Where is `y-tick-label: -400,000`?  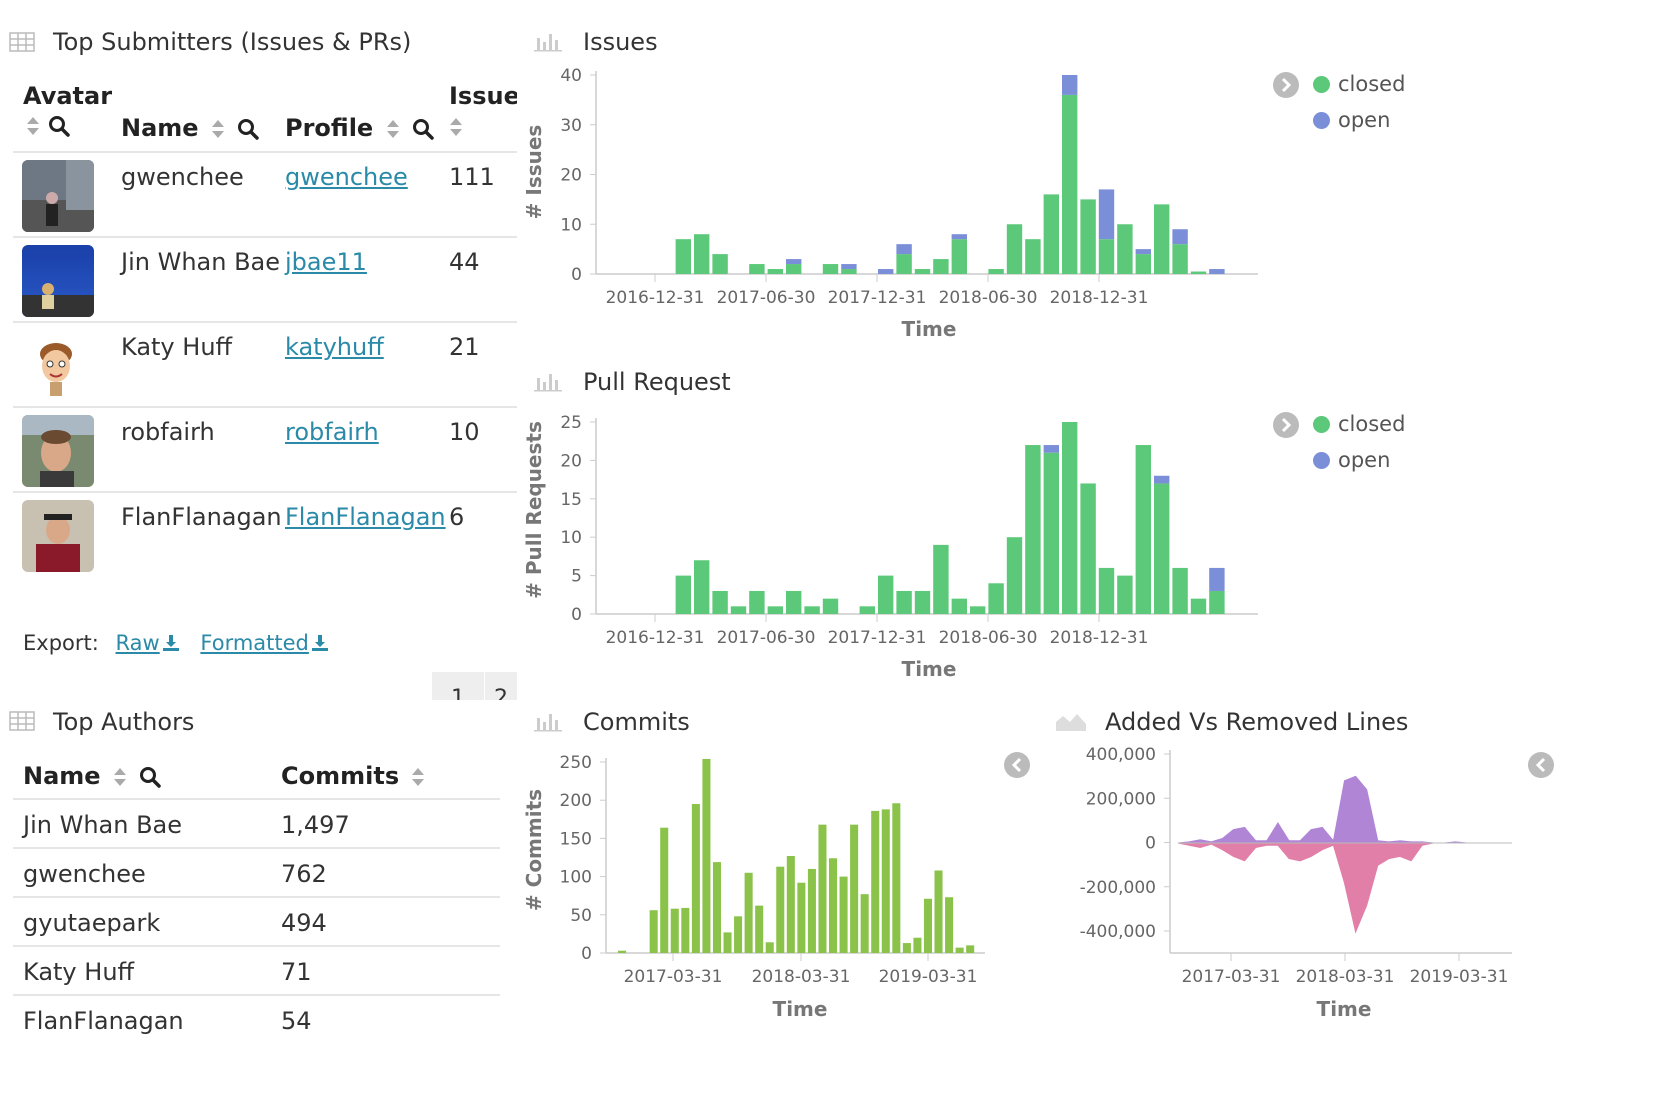
y-tick-label: -400,000 is located at coordinates (1118, 932).